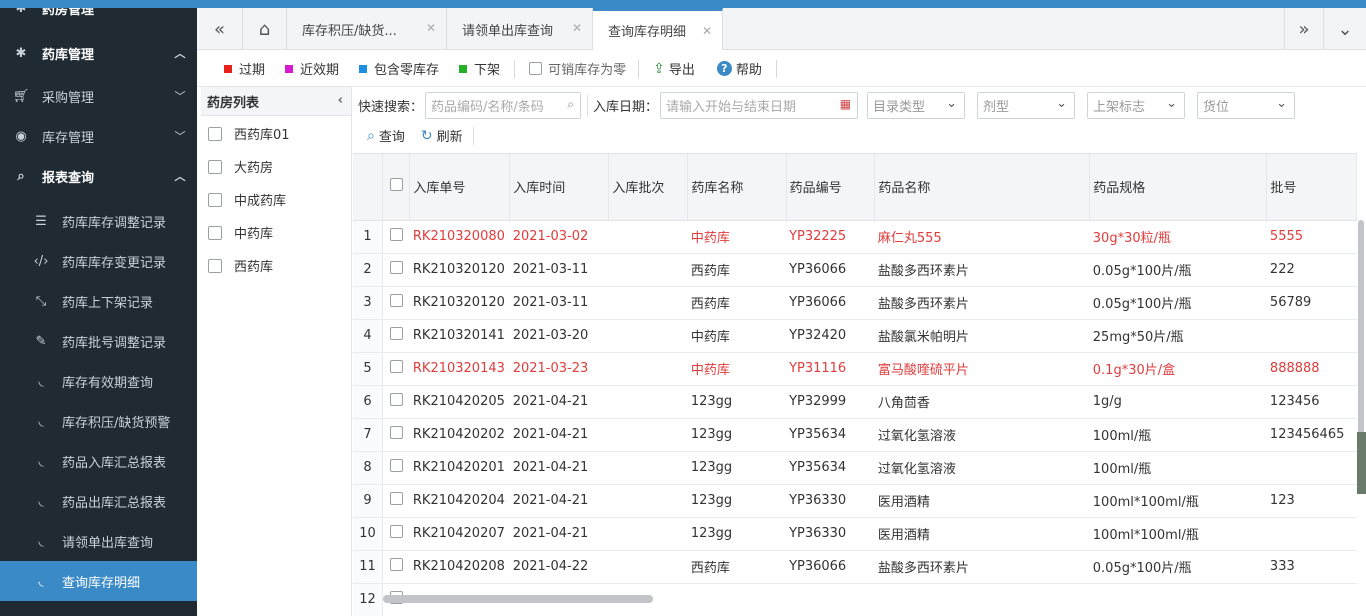 The image size is (1366, 616). Describe the element at coordinates (648, 187) in the screenshot. I see `column-header: 入库批次` at that location.